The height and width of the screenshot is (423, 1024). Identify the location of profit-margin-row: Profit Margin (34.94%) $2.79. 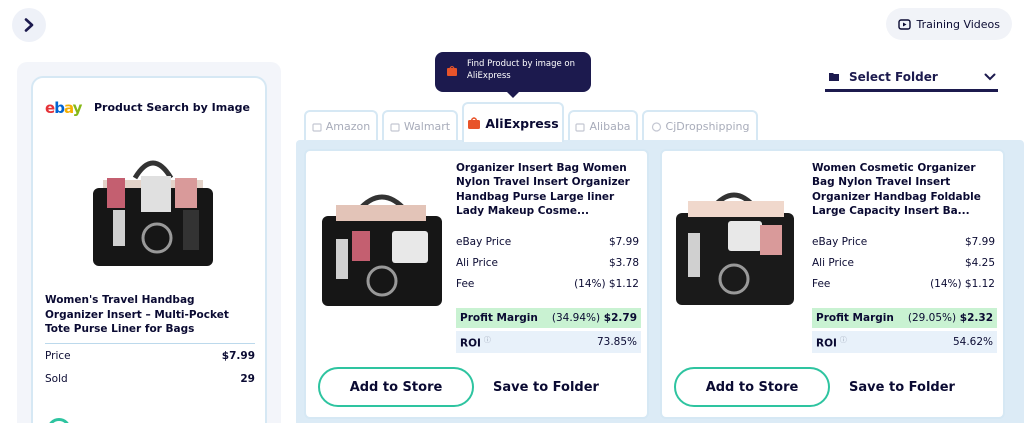
(548, 318).